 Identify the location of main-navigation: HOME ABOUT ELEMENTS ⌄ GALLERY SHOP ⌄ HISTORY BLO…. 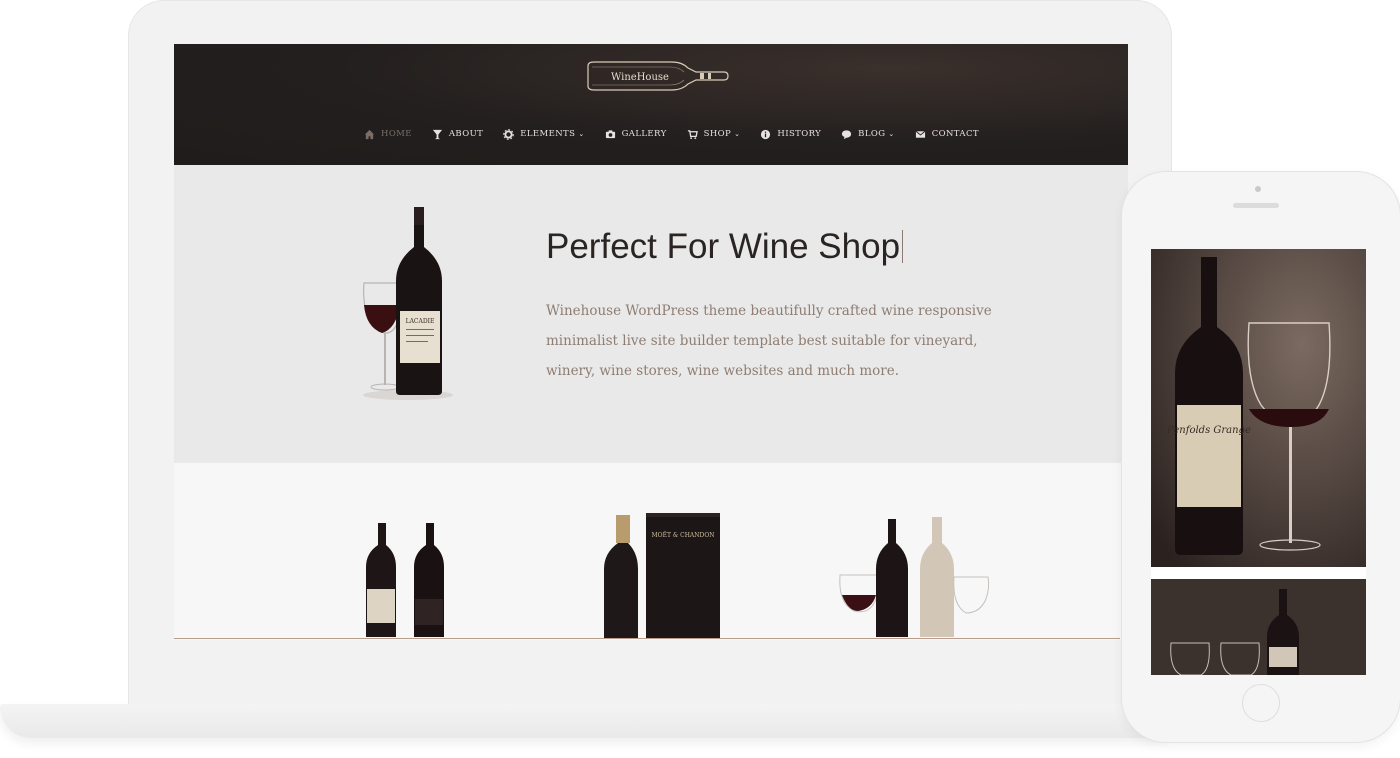
(681, 134).